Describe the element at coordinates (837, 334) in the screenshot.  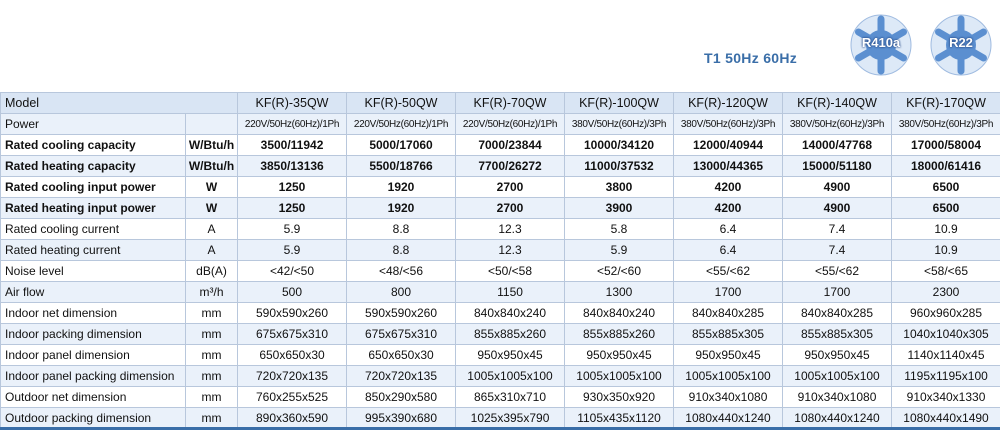
I see `table-cell: 855x885x305` at that location.